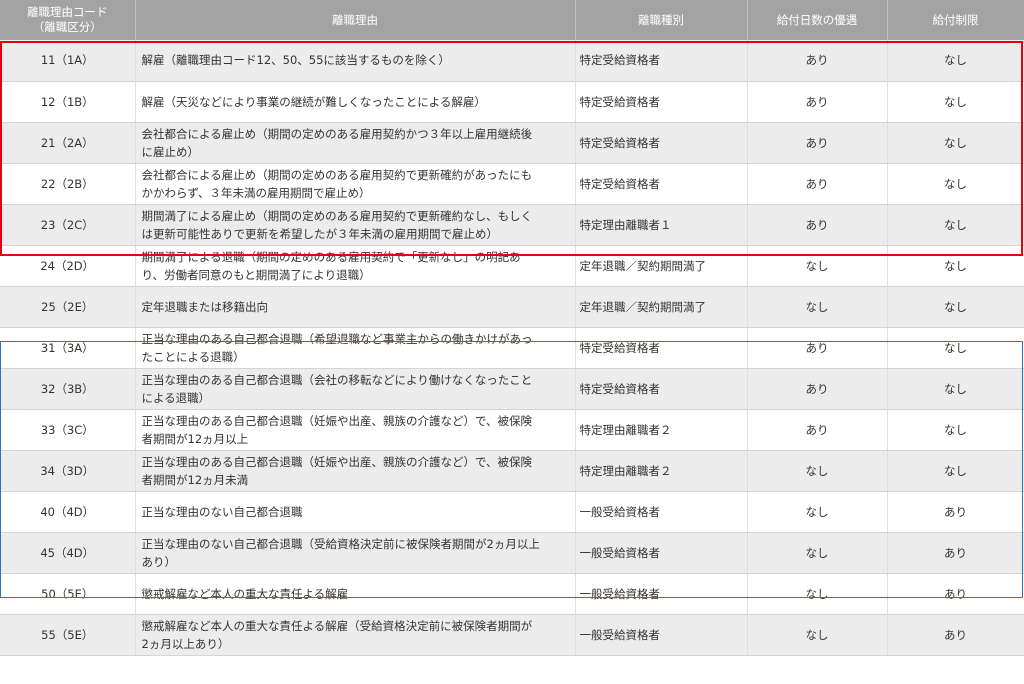 The height and width of the screenshot is (684, 1024). What do you see at coordinates (355, 20) in the screenshot?
I see `header-reason: 離職理由` at bounding box center [355, 20].